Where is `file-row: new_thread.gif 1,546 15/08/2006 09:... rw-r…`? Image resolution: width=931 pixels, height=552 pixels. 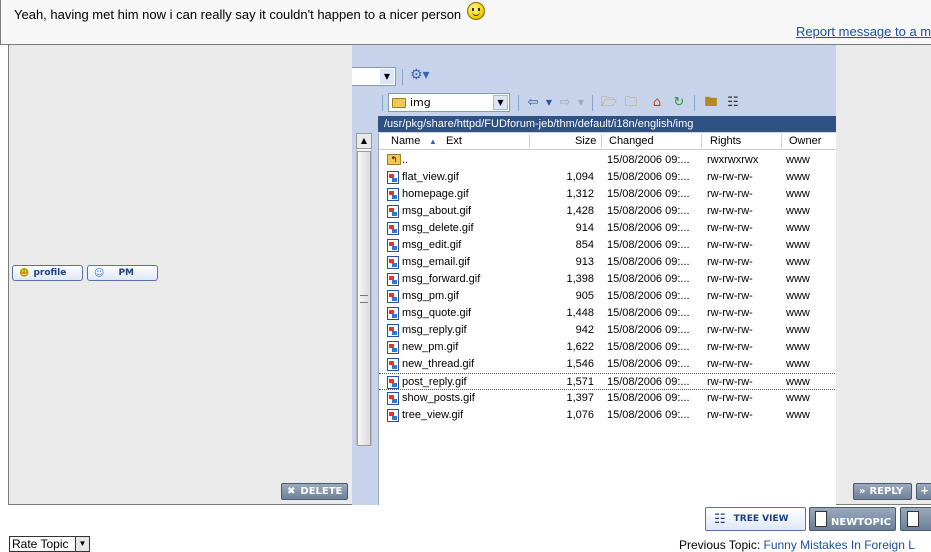
file-row: new_thread.gif 1,546 15/08/2006 09:... rw-r… is located at coordinates (607, 364).